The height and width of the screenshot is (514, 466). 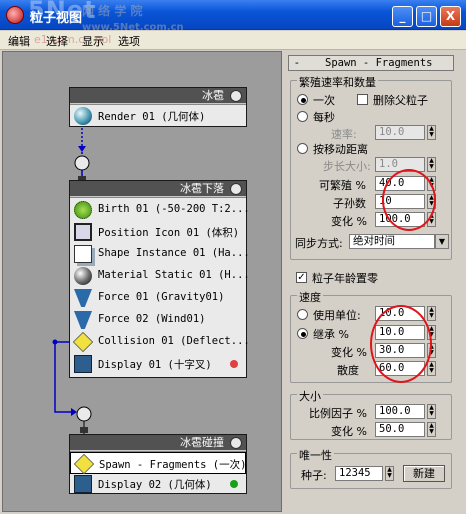 What do you see at coordinates (431, 132) in the screenshot?
I see `rate-spinner-arrows: ▲ ▼` at bounding box center [431, 132].